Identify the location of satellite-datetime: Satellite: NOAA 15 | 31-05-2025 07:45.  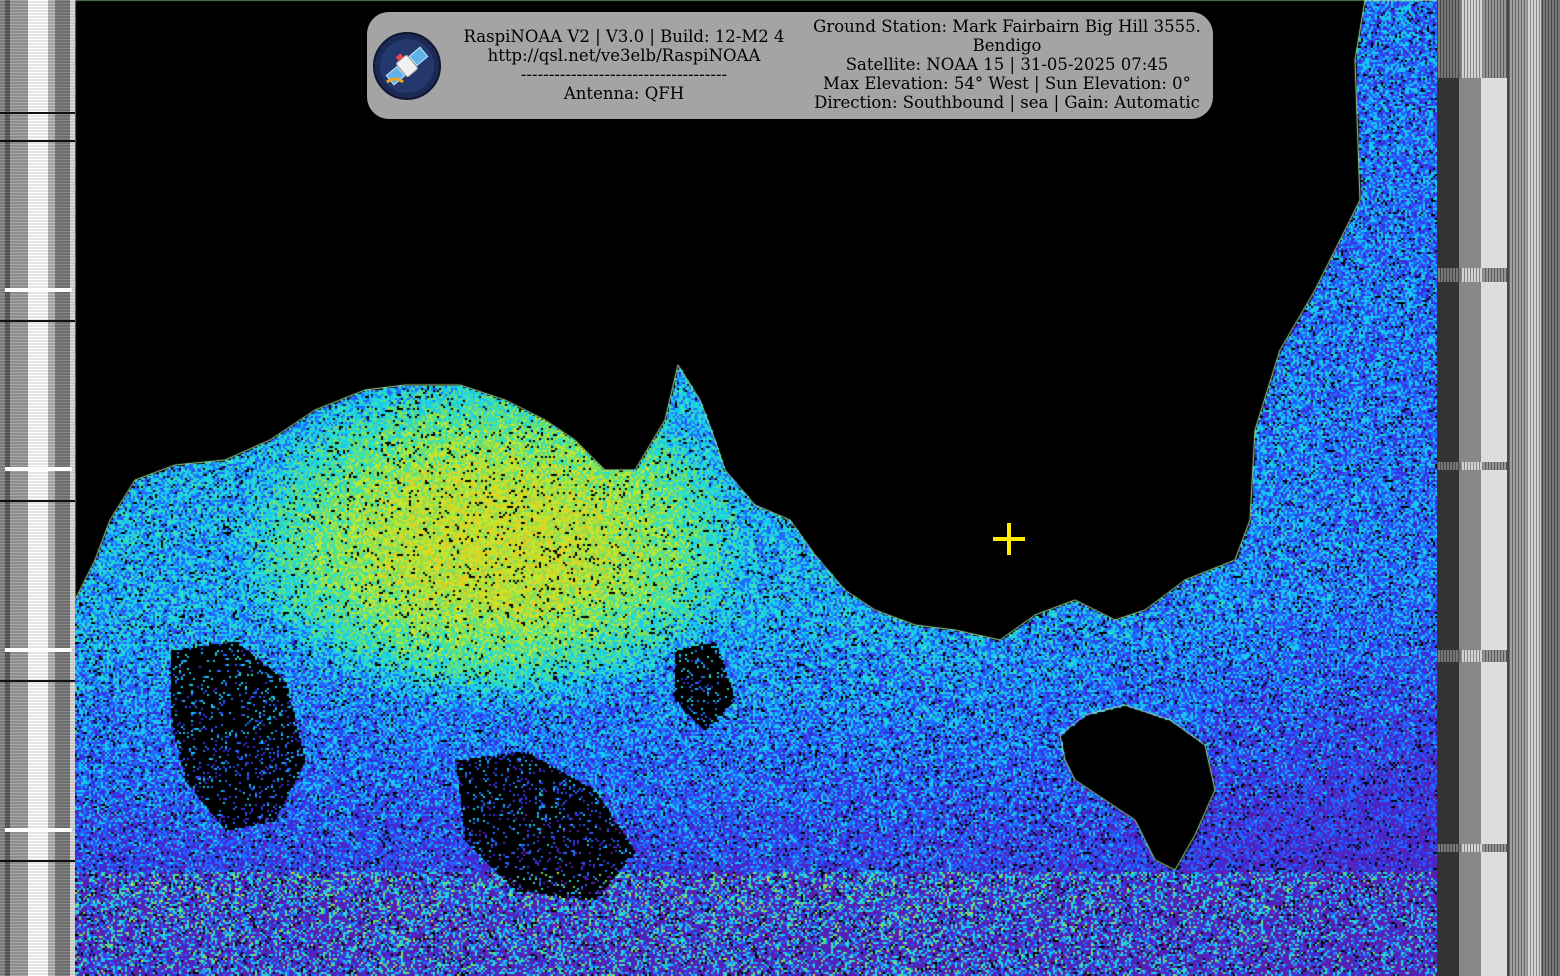
(1007, 64).